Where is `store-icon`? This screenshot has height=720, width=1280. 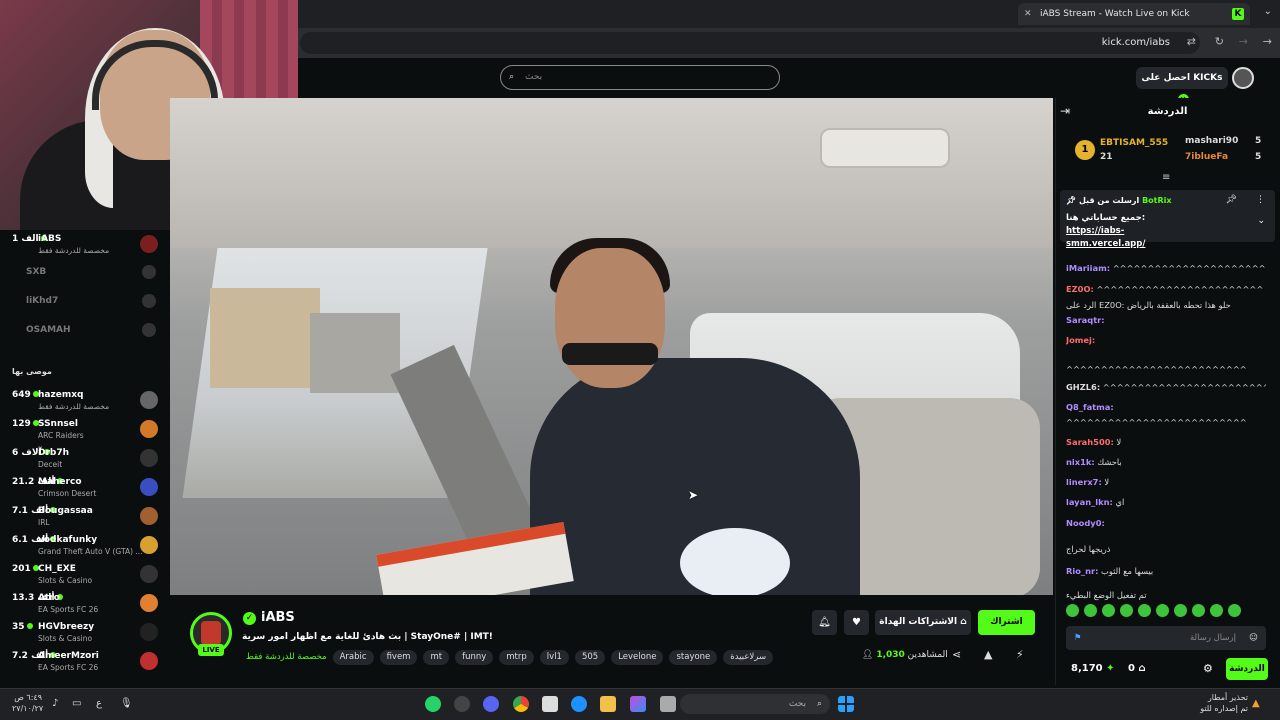
store-icon is located at coordinates (550, 704).